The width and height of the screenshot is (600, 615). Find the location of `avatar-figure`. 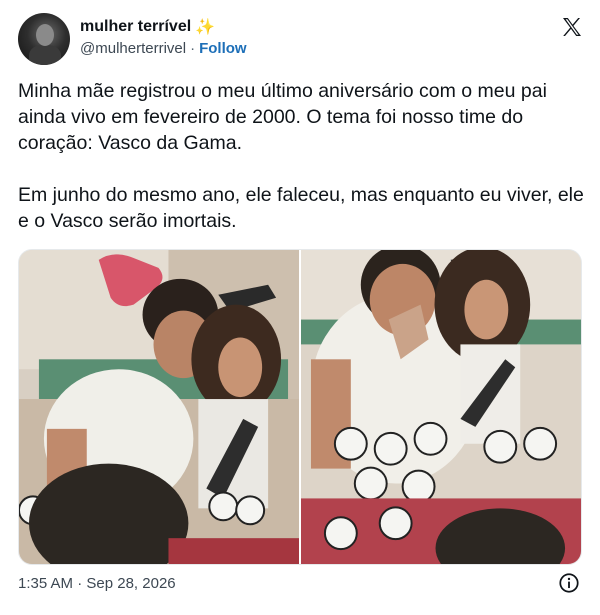

avatar-figure is located at coordinates (45, 55).